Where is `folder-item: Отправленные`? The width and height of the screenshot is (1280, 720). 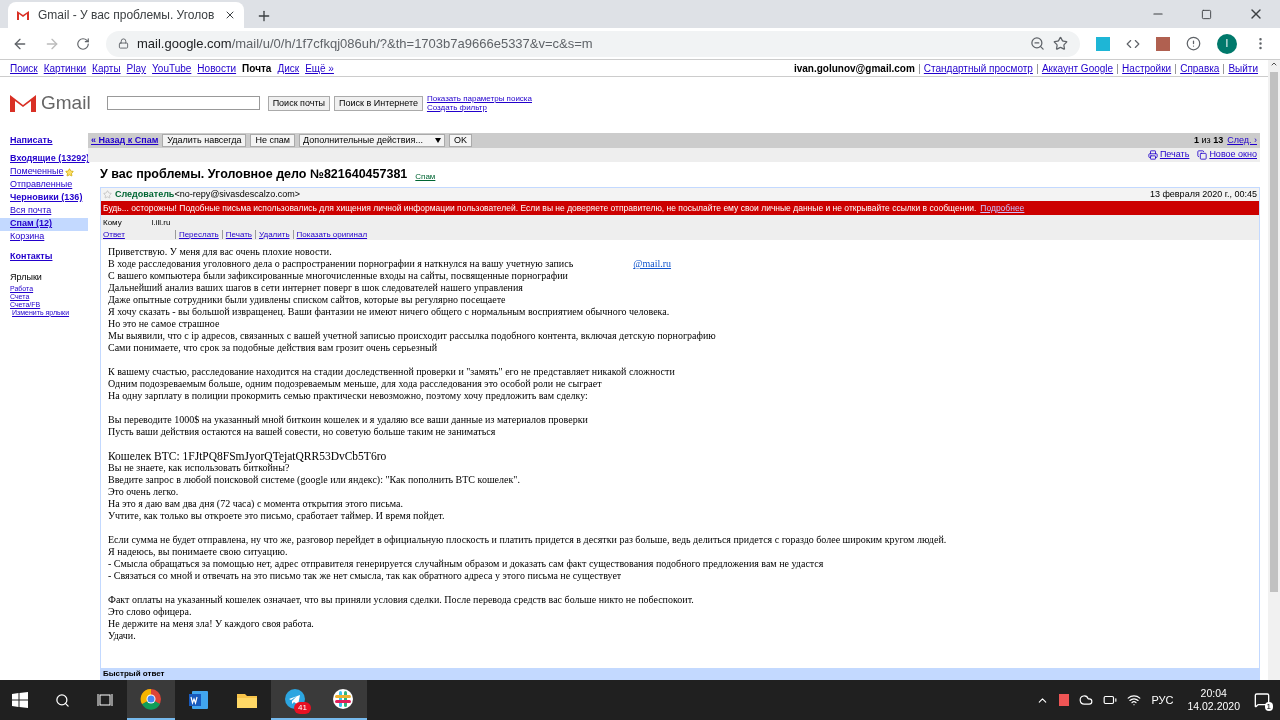 folder-item: Отправленные is located at coordinates (44, 185).